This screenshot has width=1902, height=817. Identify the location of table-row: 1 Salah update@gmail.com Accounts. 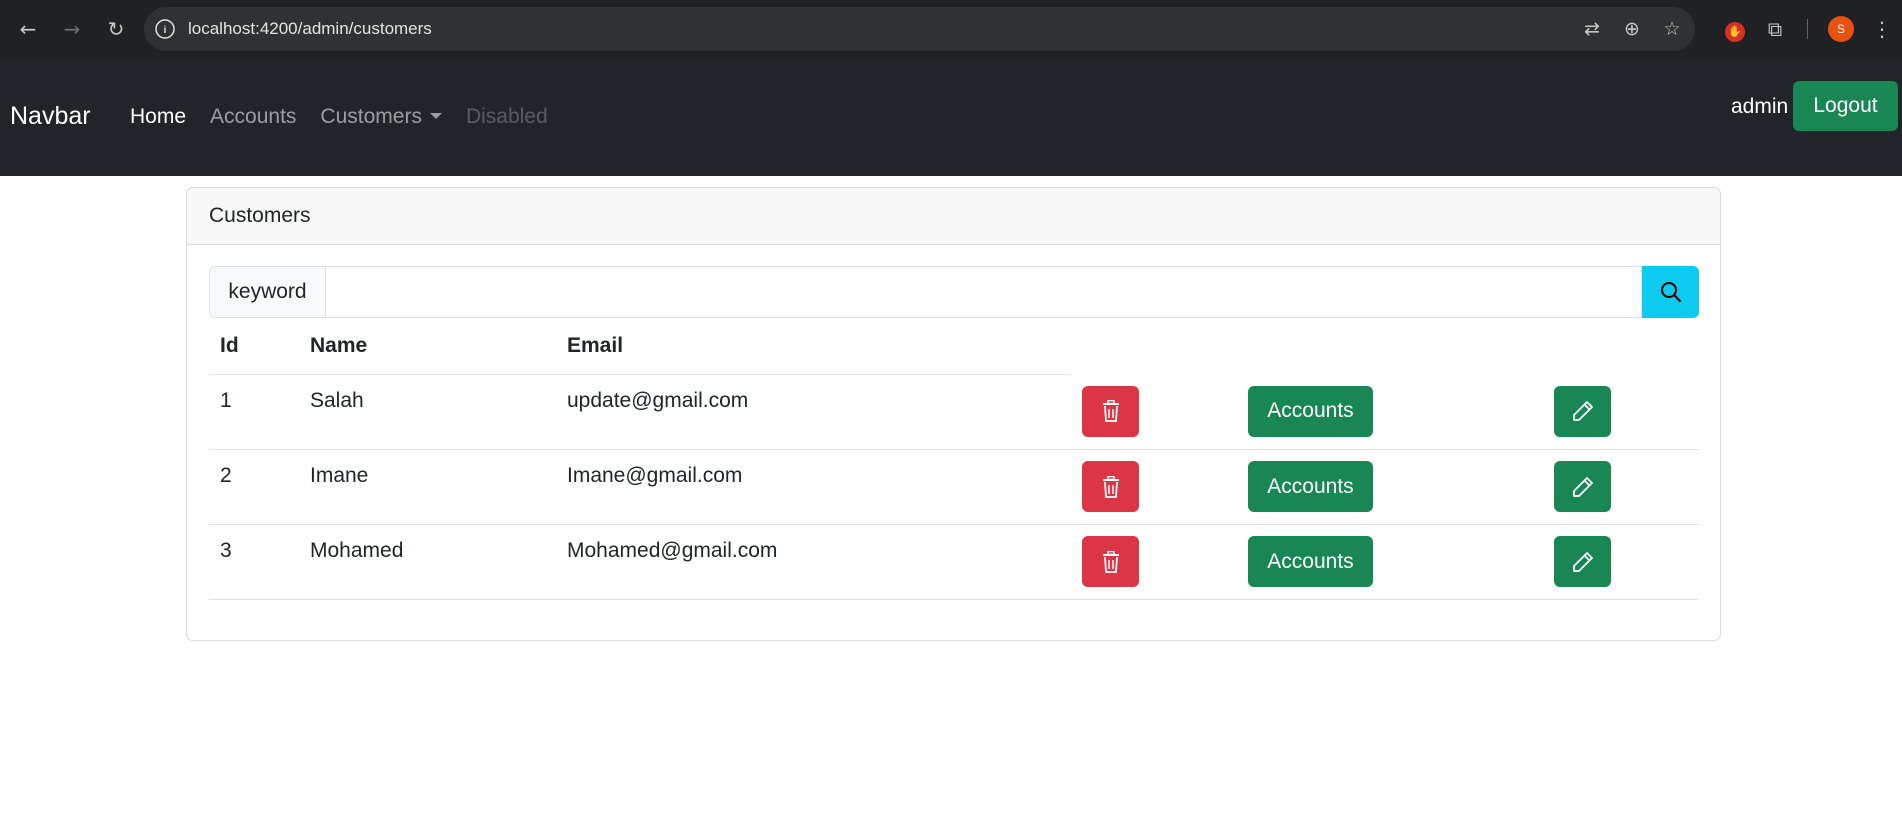
(954, 412).